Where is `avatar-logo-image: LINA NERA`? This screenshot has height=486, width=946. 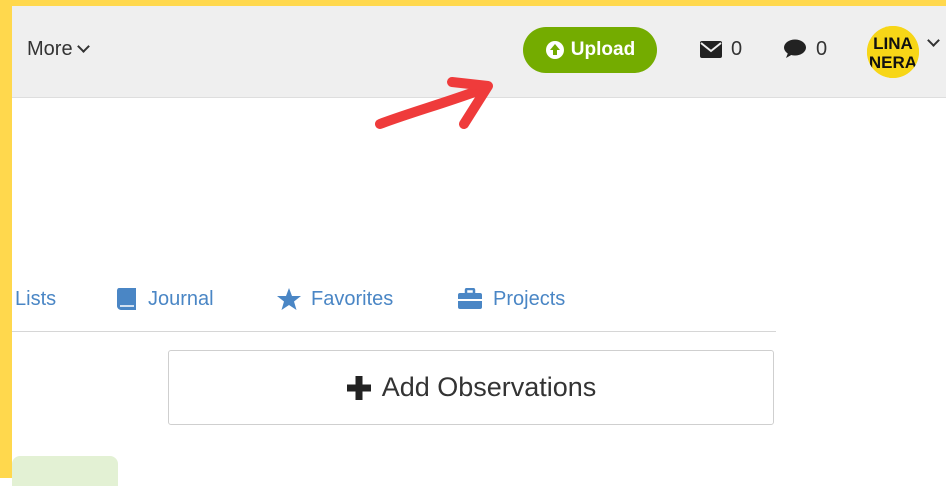
avatar-logo-image: LINA NERA is located at coordinates (893, 52).